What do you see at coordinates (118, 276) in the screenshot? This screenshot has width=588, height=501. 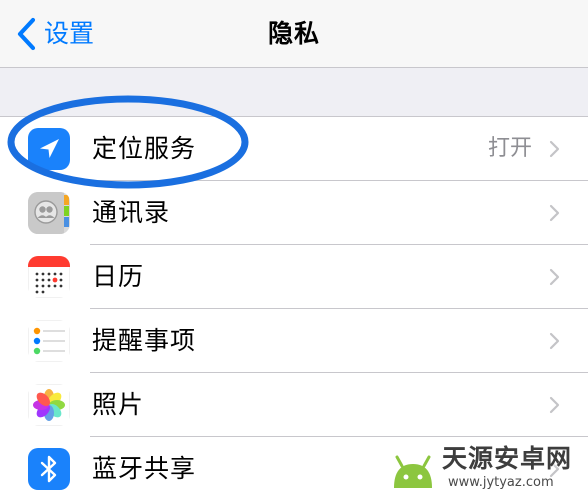 I see `row-label: 日历` at bounding box center [118, 276].